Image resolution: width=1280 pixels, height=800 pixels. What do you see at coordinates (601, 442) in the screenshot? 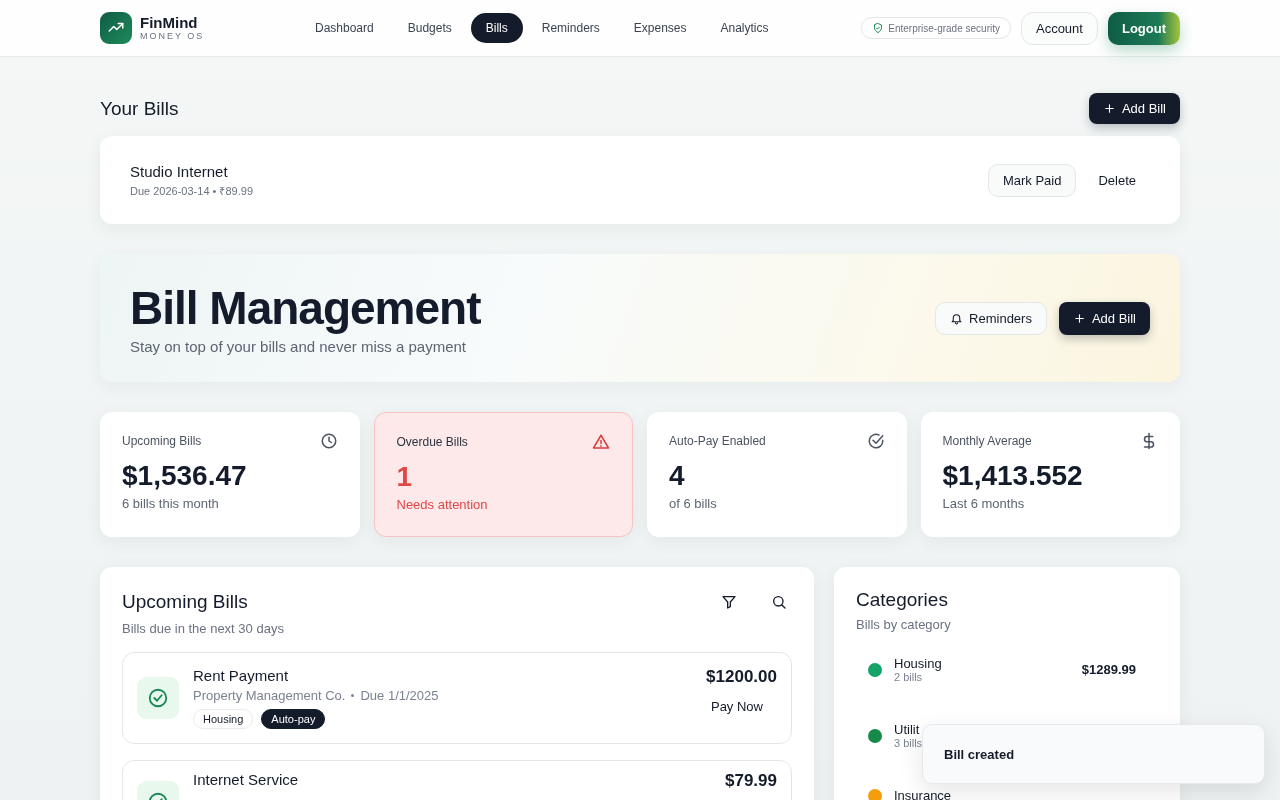
I see `warning-icon` at bounding box center [601, 442].